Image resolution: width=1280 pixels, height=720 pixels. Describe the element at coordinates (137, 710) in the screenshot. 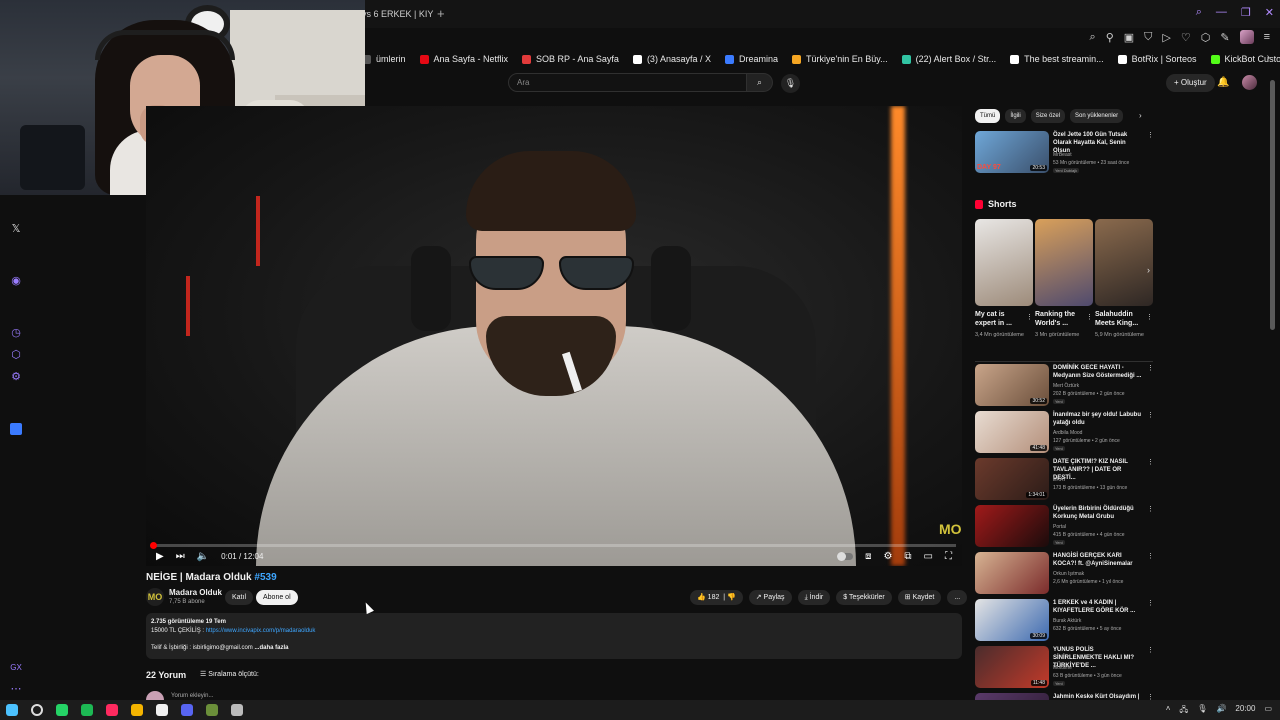

I see `chrome-icon` at that location.